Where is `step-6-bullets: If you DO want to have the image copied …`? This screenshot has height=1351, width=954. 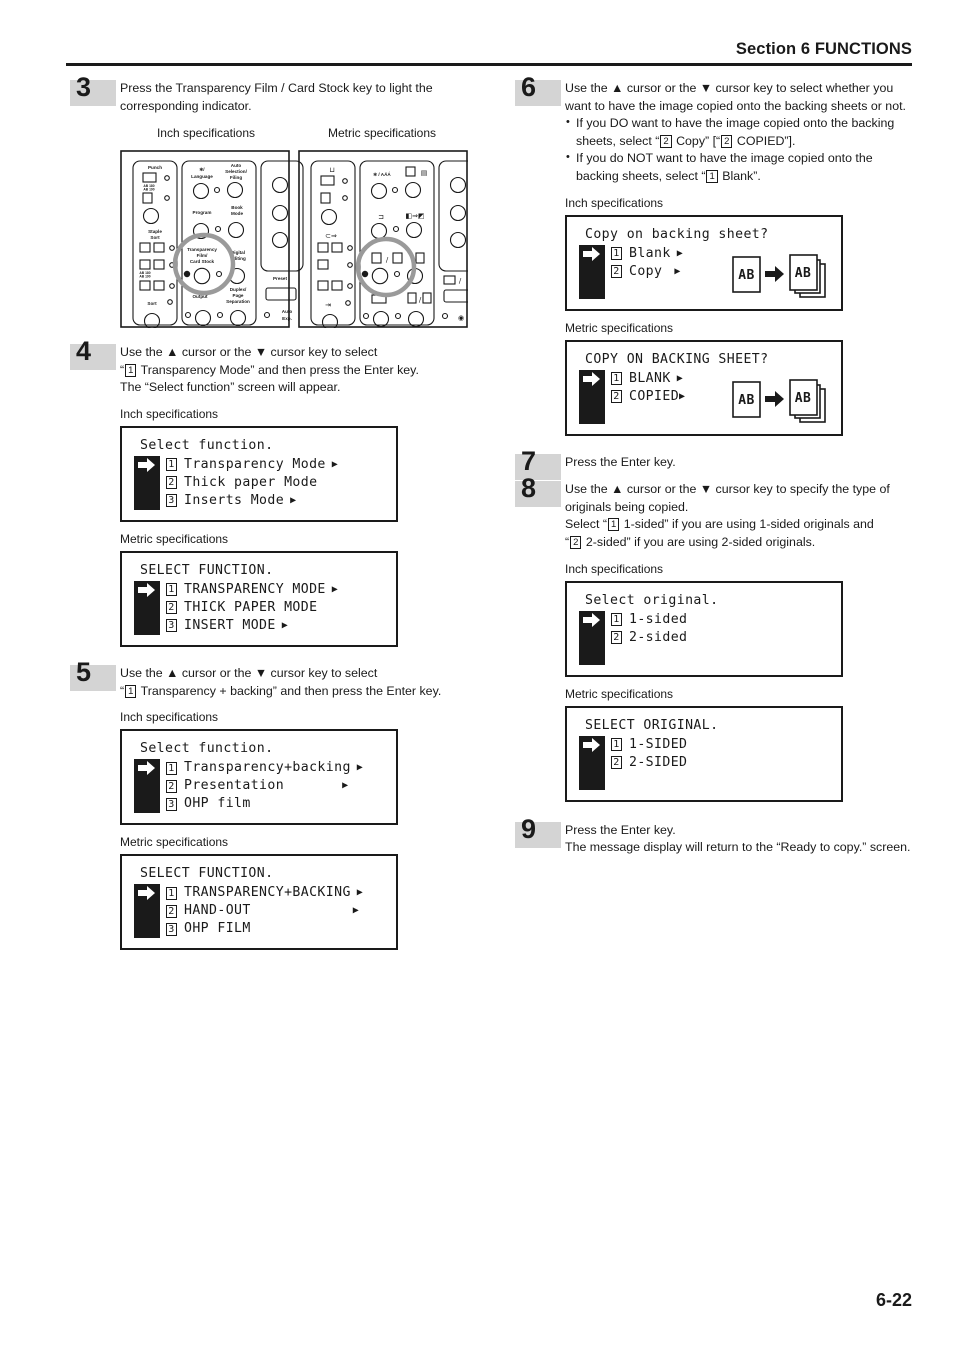
step-6-bullets: If you DO want to have the image copied … is located at coordinates (740, 149).